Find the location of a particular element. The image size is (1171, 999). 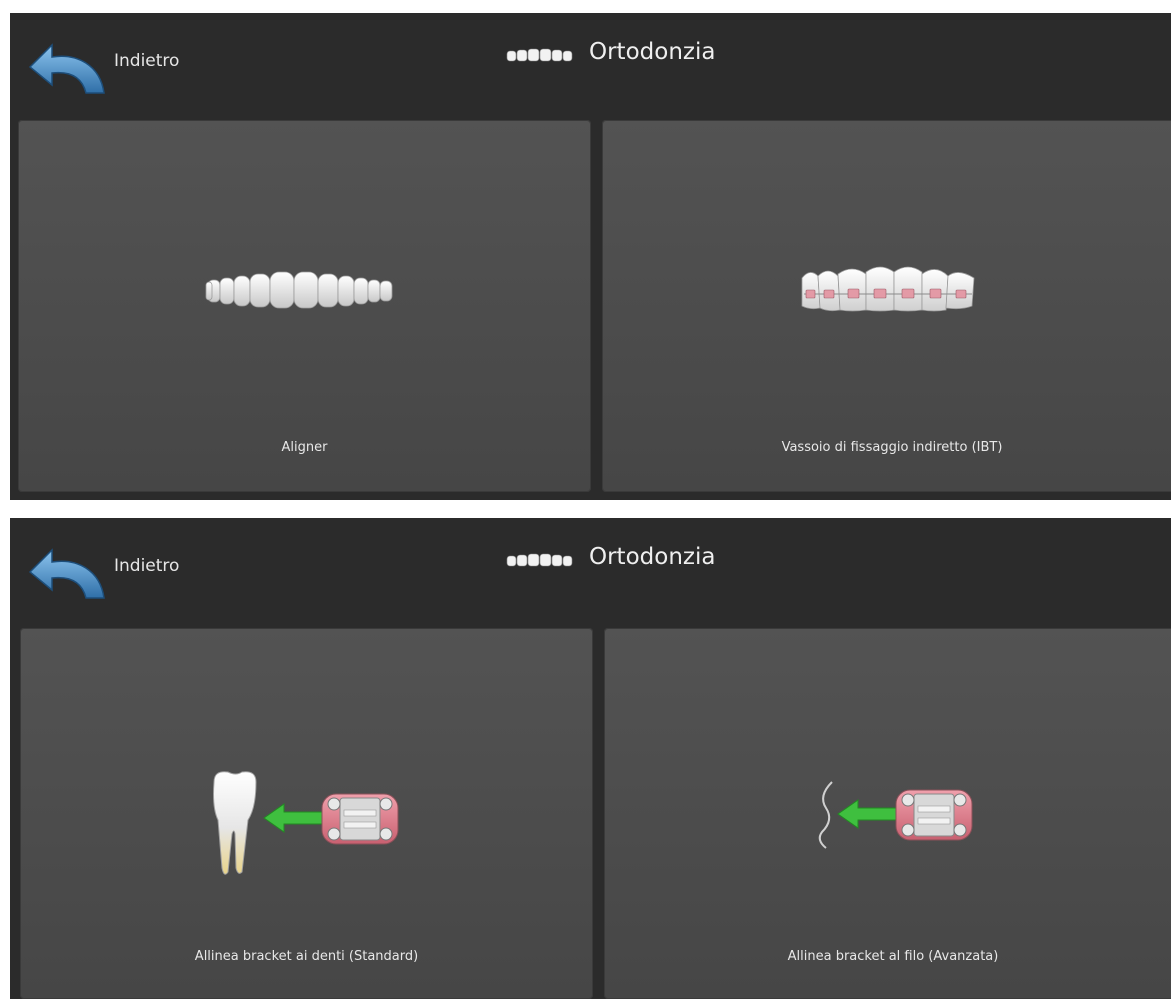

card-label: Allinea bracket al filo (Avanzata) is located at coordinates (893, 956).